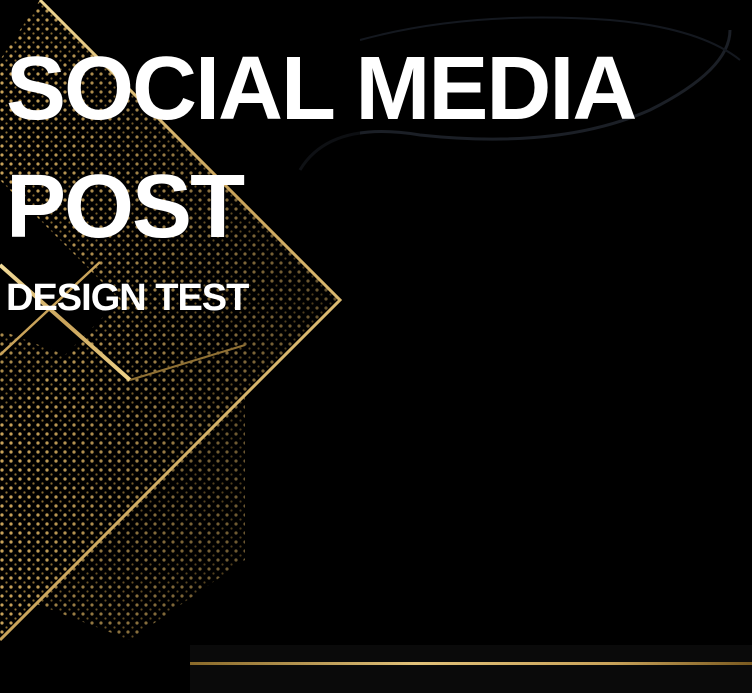 This screenshot has height=693, width=752. Describe the element at coordinates (127, 298) in the screenshot. I see `subheading: DESIGN TEST` at that location.